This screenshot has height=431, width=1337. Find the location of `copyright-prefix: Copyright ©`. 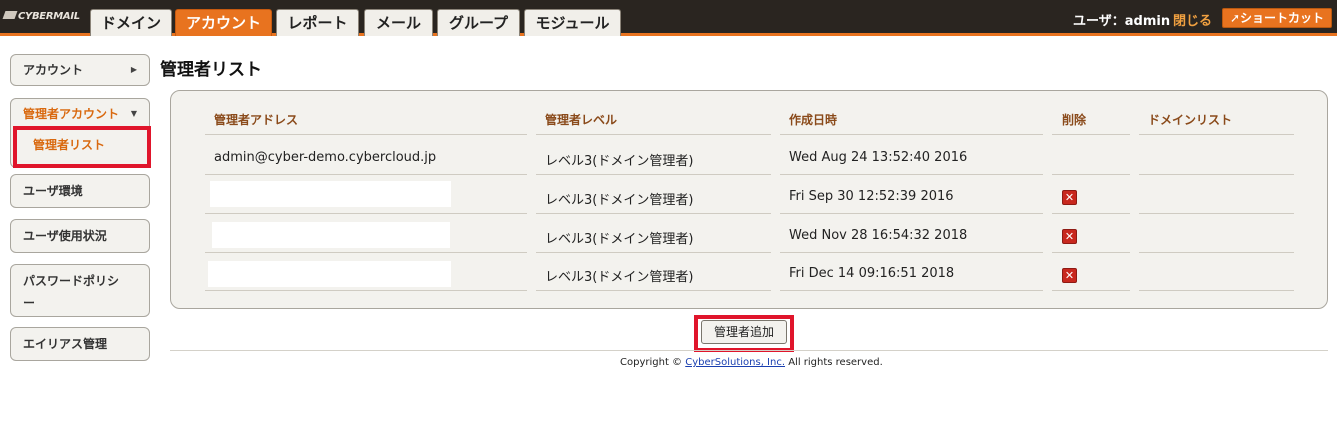

copyright-prefix: Copyright © is located at coordinates (653, 362).